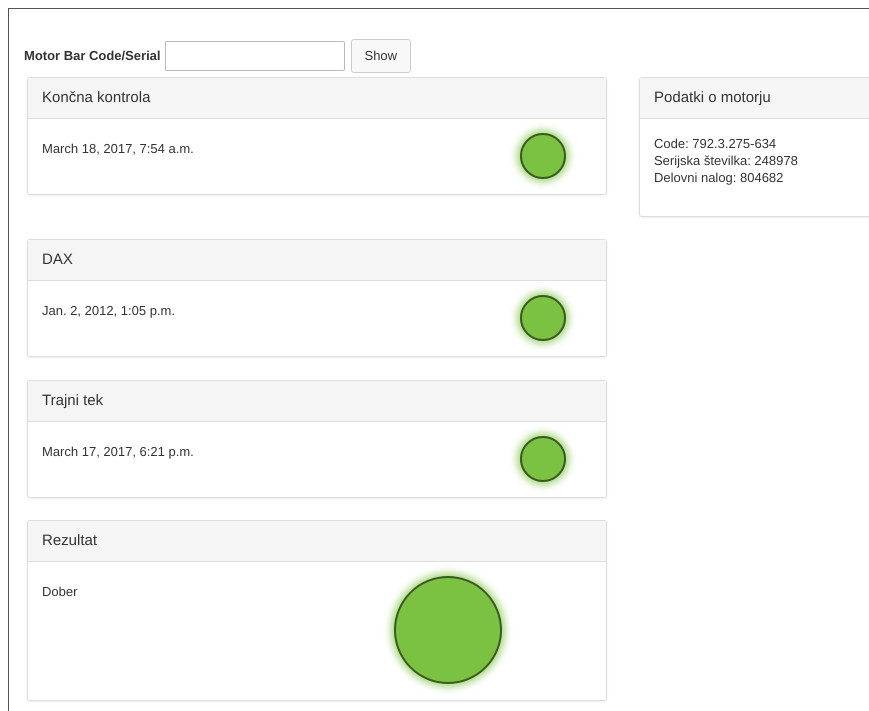 This screenshot has height=711, width=869. What do you see at coordinates (118, 149) in the screenshot?
I see `panel-text: March 18, 2017, 7:54 a.m.` at bounding box center [118, 149].